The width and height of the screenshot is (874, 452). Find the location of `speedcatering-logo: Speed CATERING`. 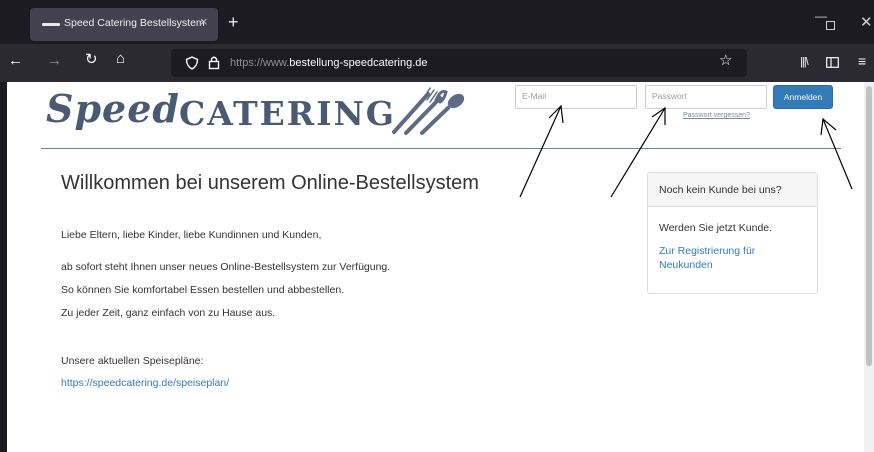

speedcatering-logo: Speed CATERING is located at coordinates (256, 114).